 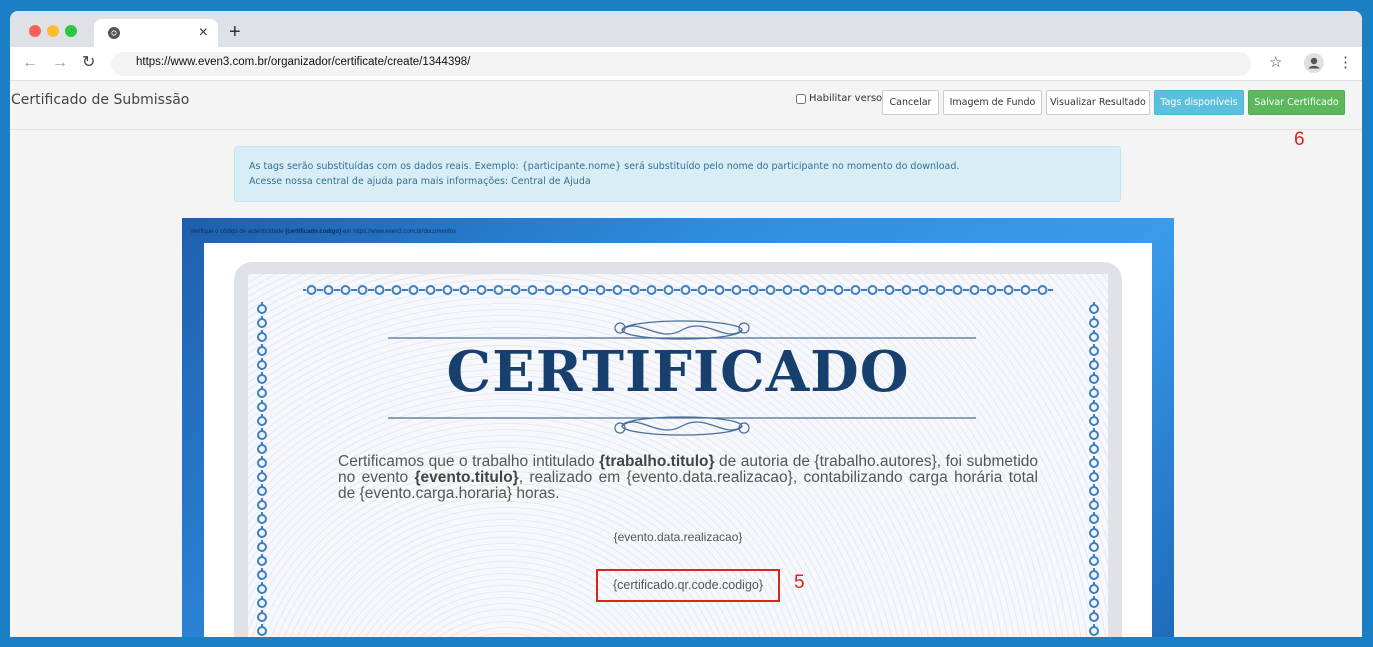 What do you see at coordinates (1275, 62) in the screenshot?
I see `star-icon: ☆` at bounding box center [1275, 62].